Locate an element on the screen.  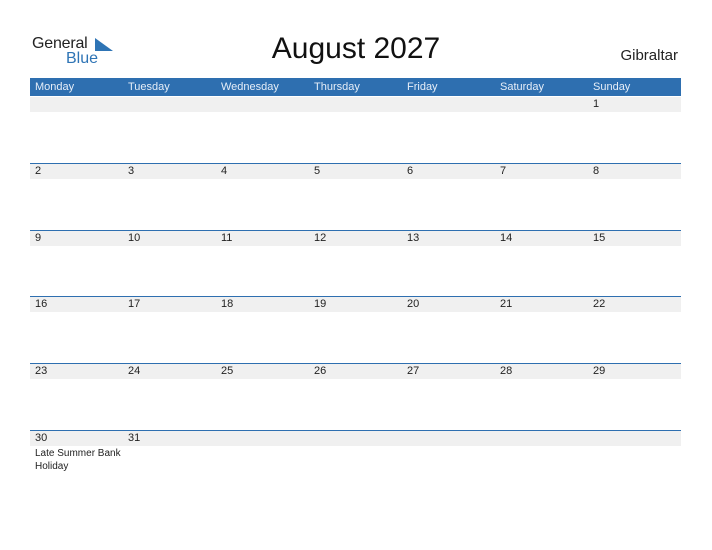
day-cell: 21 is located at coordinates (541, 330).